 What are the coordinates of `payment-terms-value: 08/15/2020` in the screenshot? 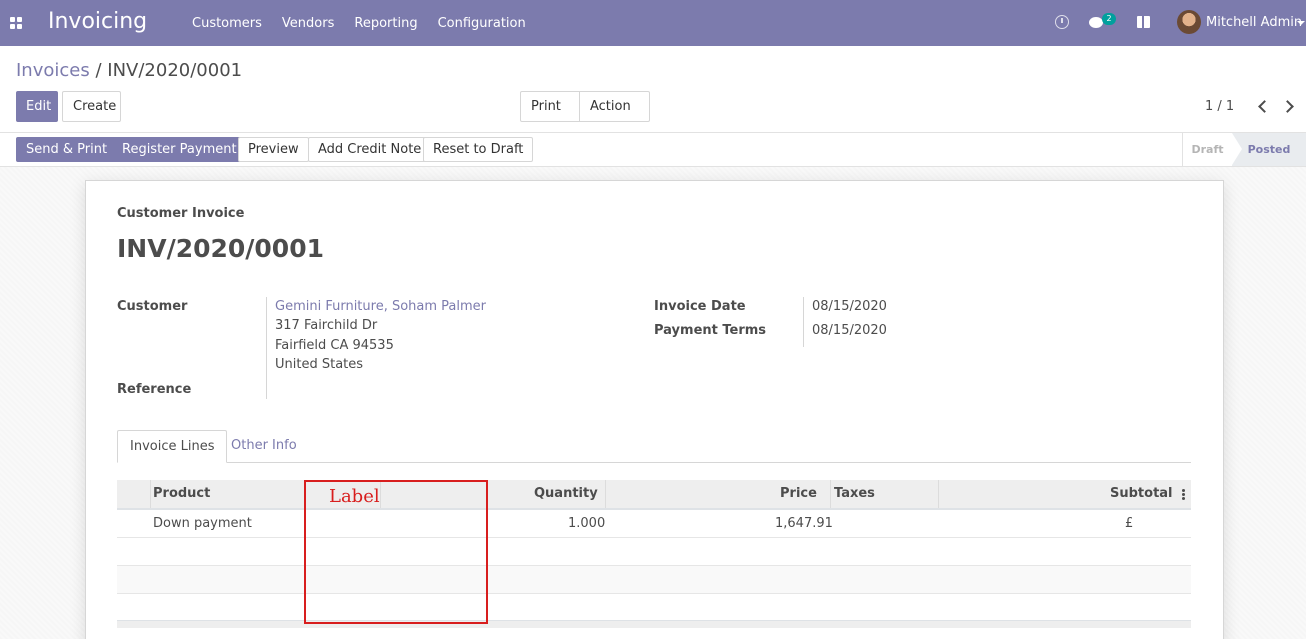 It's located at (849, 330).